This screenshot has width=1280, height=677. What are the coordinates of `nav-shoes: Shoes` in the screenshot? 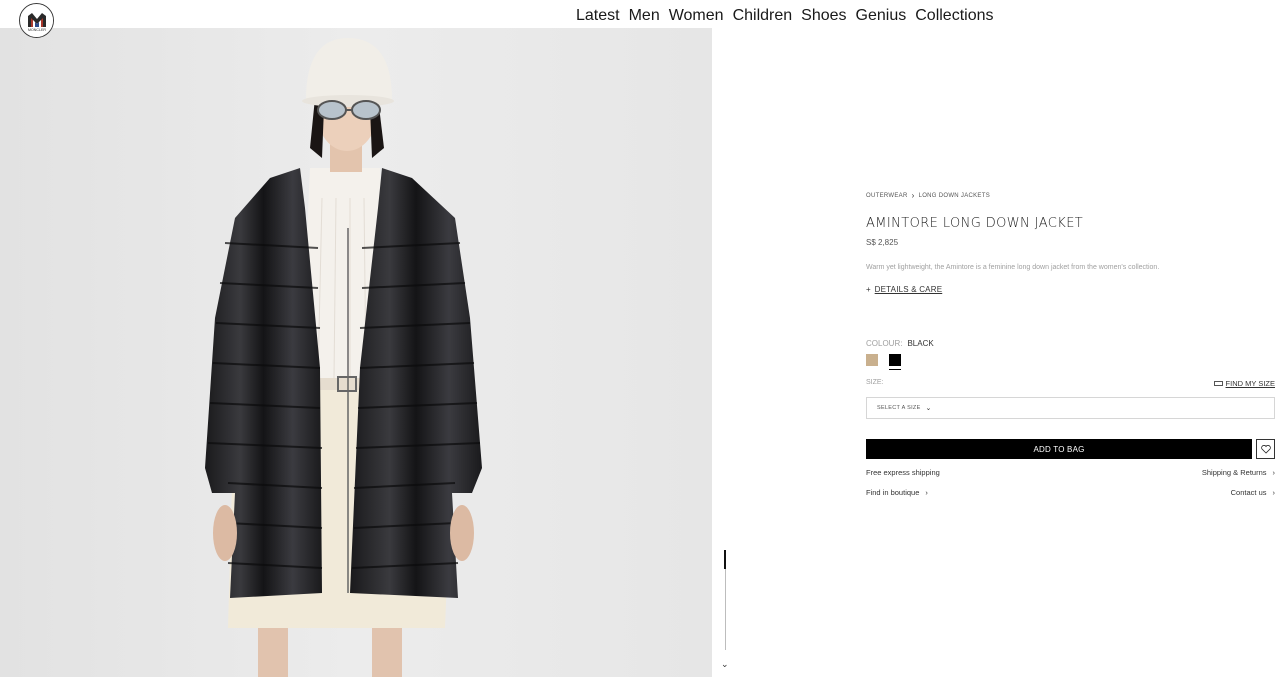 It's located at (823, 16).